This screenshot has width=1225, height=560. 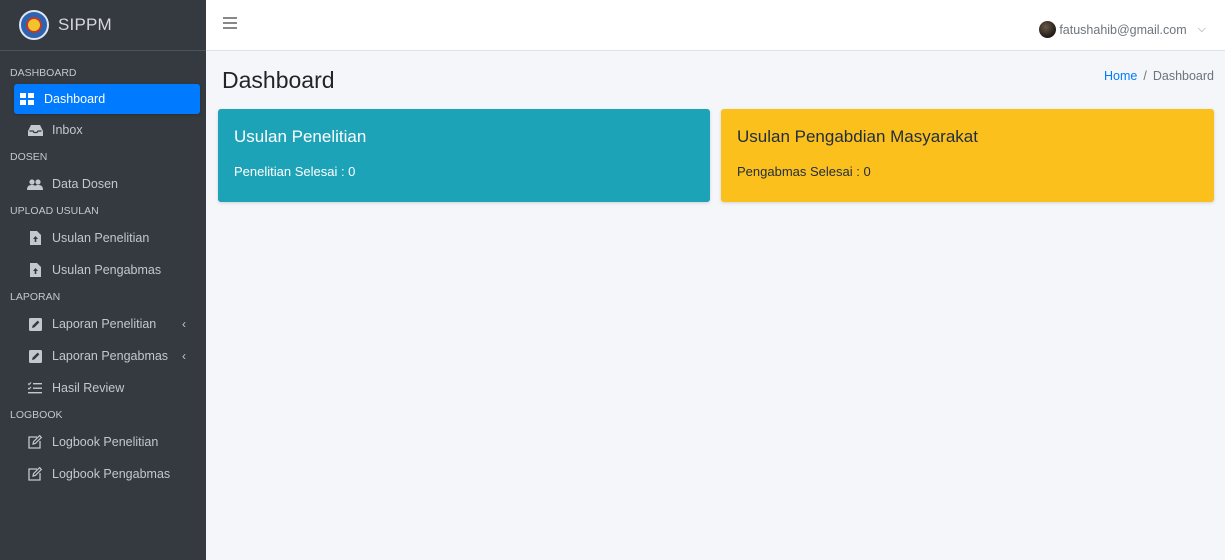 I want to click on card-title: Usulan Pengabdian Masyarakat, so click(x=857, y=136).